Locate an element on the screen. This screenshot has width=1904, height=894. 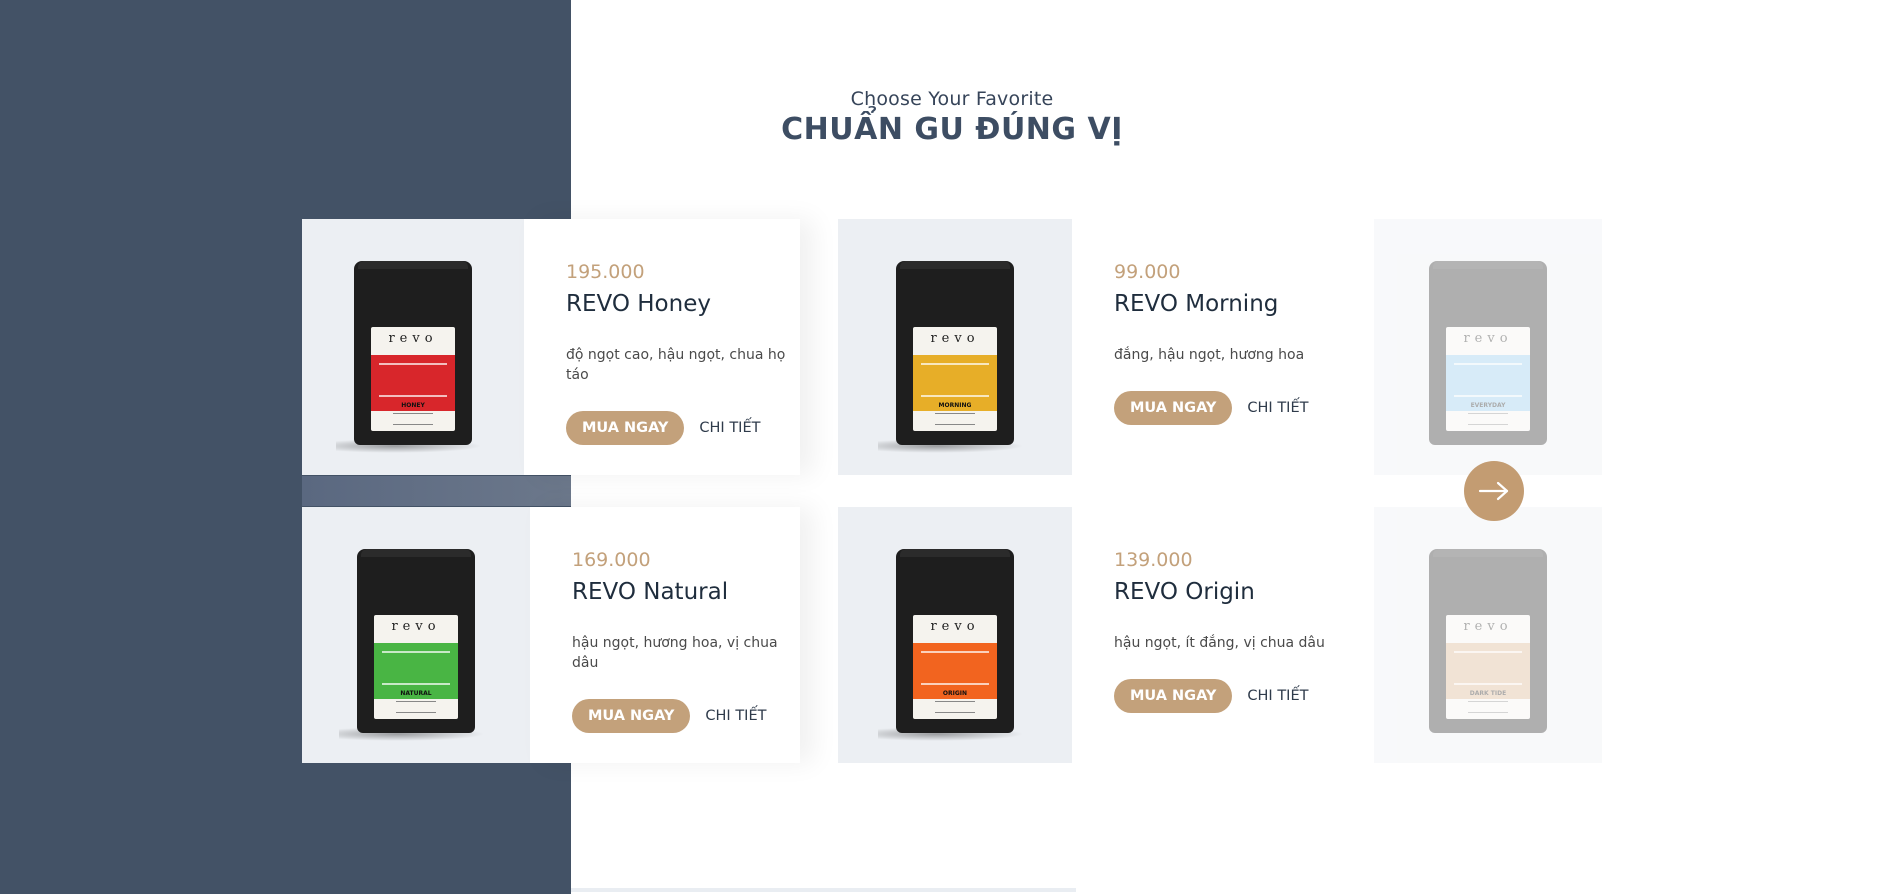
section-title: CHUẨN GU ĐÚNG VỊ is located at coordinates (952, 129).